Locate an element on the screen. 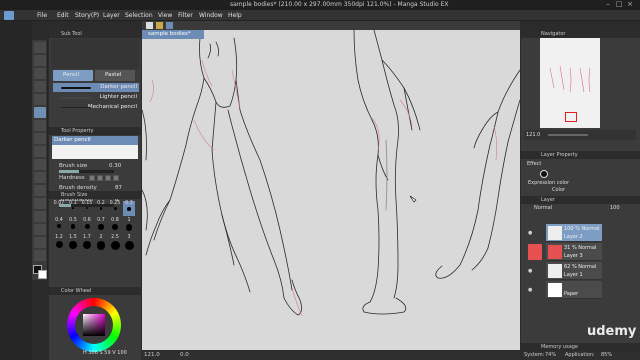 Image resolution: width=640 pixels, height=360 pixels. pencil-tool-icon is located at coordinates (40, 125).